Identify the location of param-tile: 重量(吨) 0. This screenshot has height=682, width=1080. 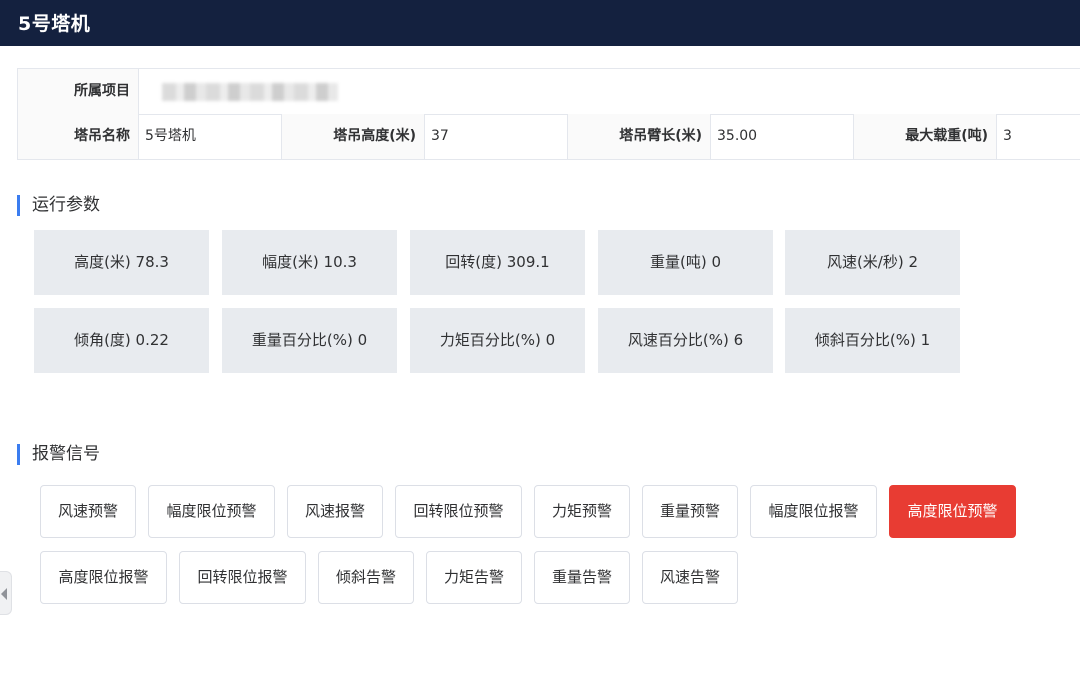
(685, 262).